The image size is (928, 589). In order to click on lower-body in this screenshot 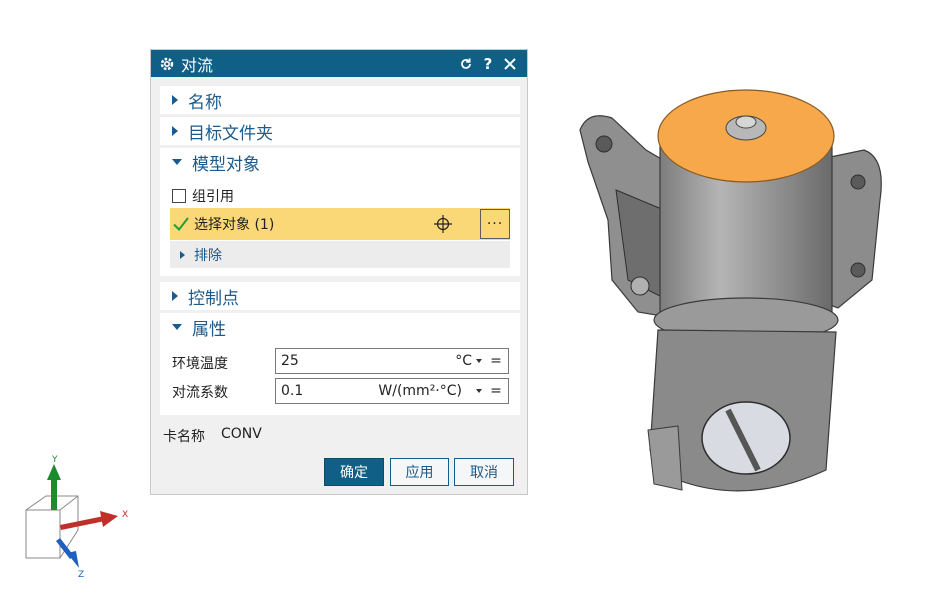, I will do `click(742, 410)`.